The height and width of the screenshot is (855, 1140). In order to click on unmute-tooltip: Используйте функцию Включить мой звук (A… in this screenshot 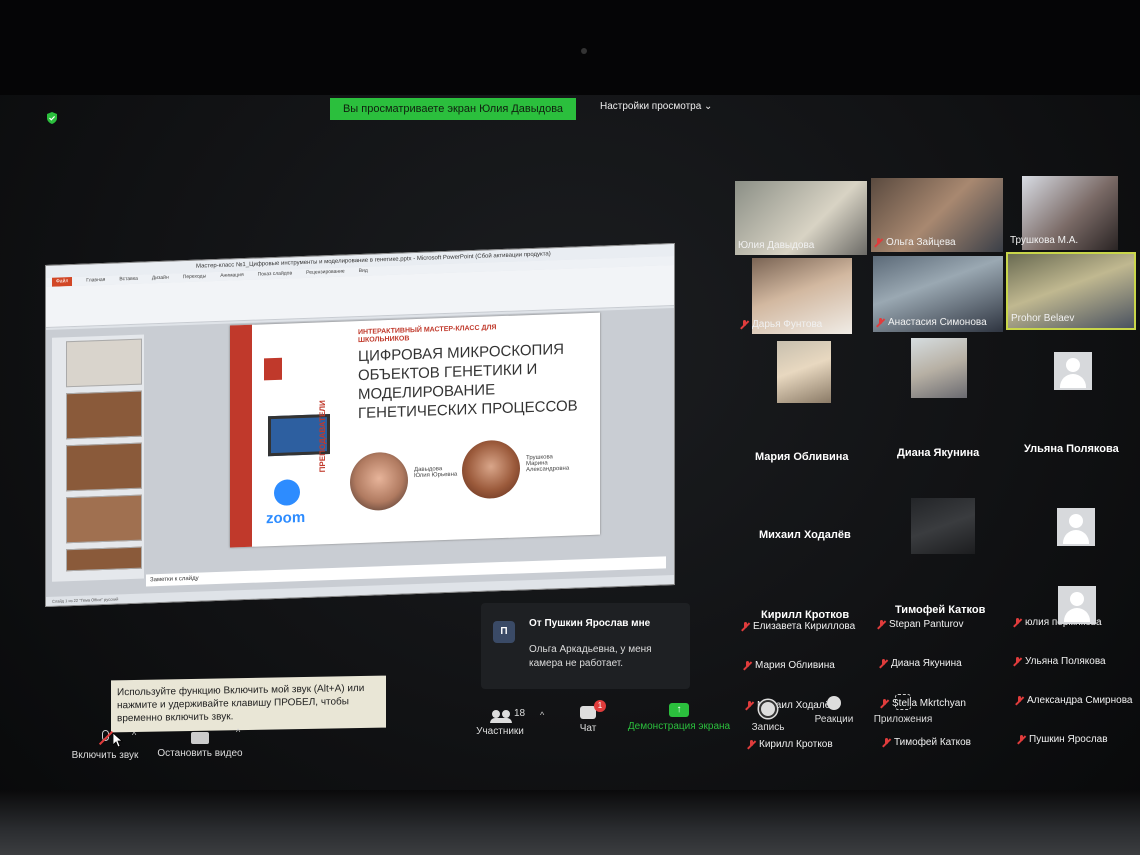, I will do `click(248, 704)`.